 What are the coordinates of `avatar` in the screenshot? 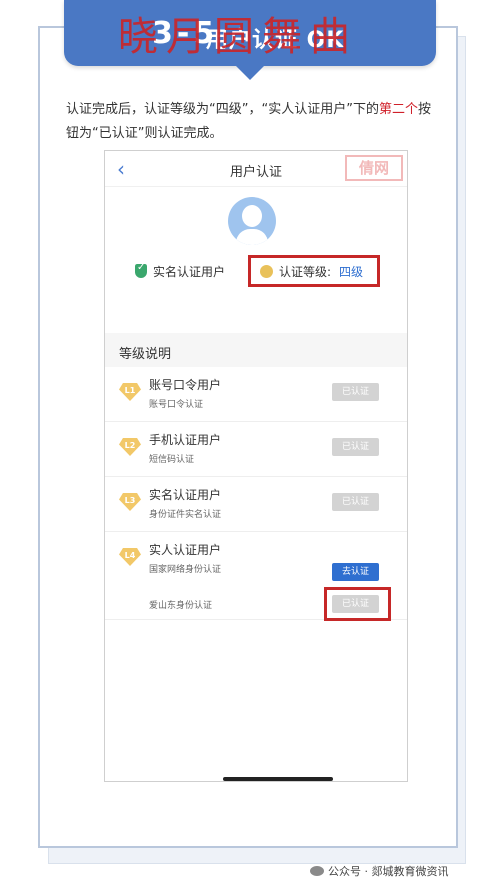 It's located at (252, 221).